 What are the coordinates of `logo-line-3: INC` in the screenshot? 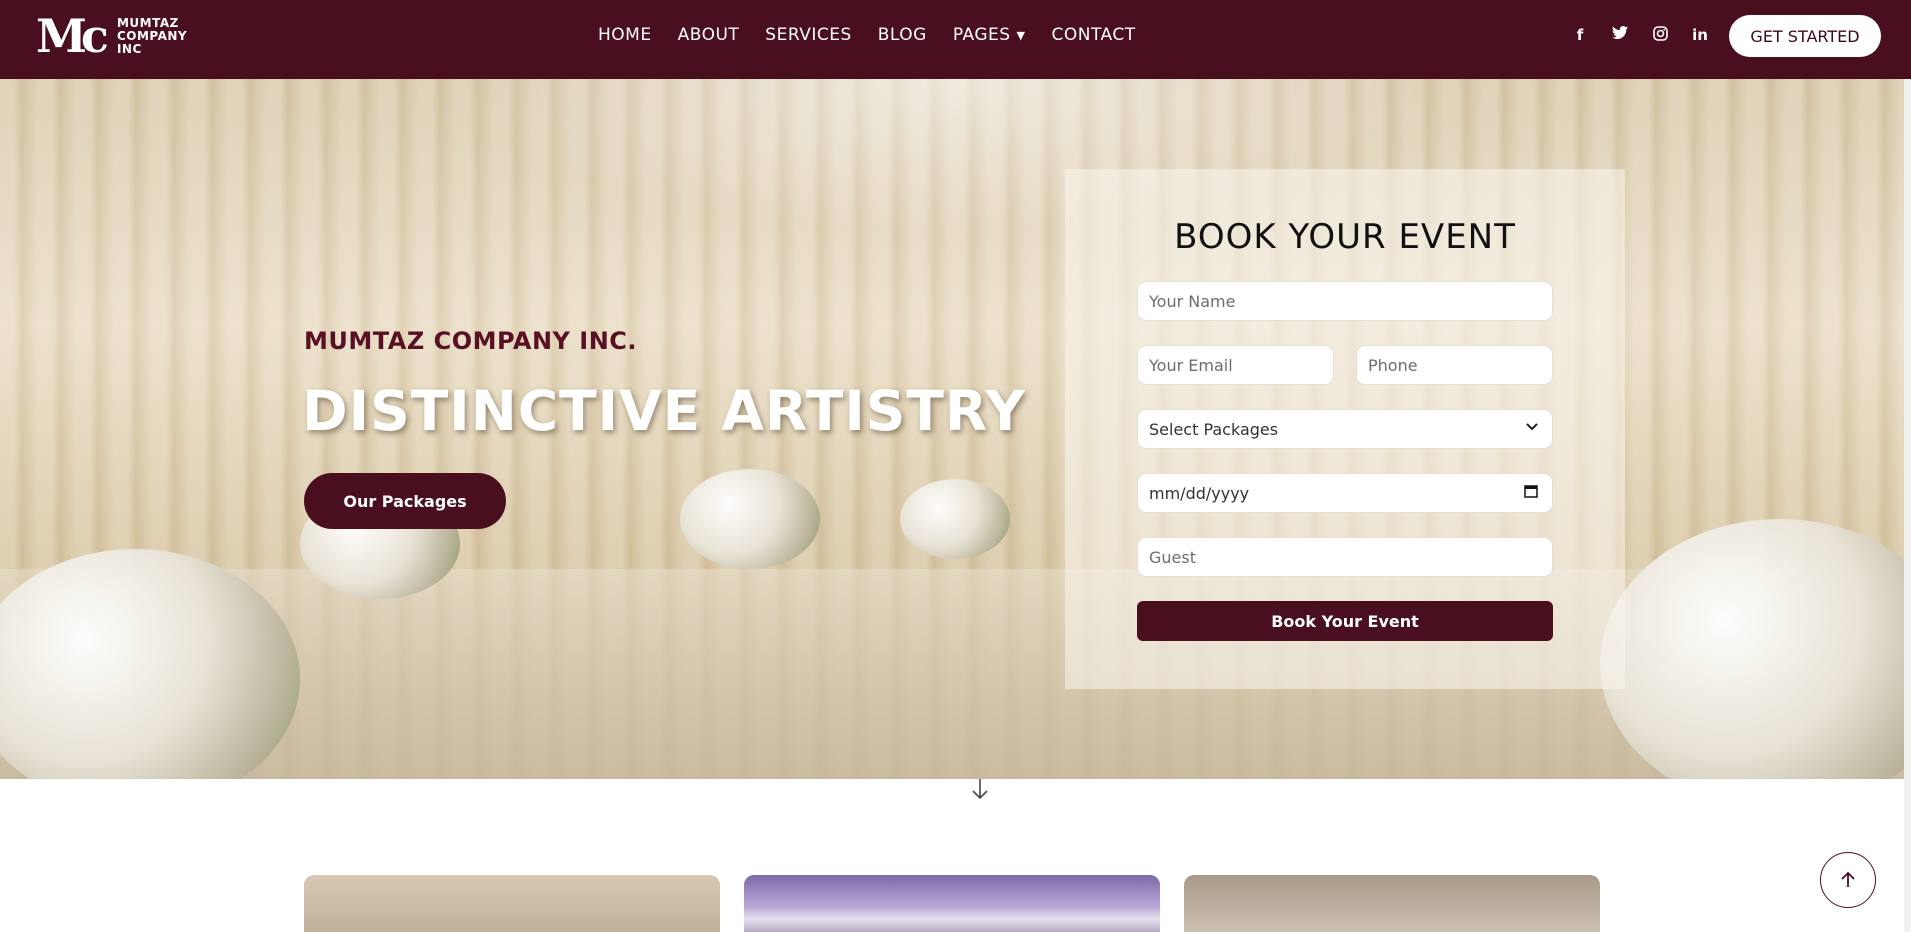 It's located at (129, 48).